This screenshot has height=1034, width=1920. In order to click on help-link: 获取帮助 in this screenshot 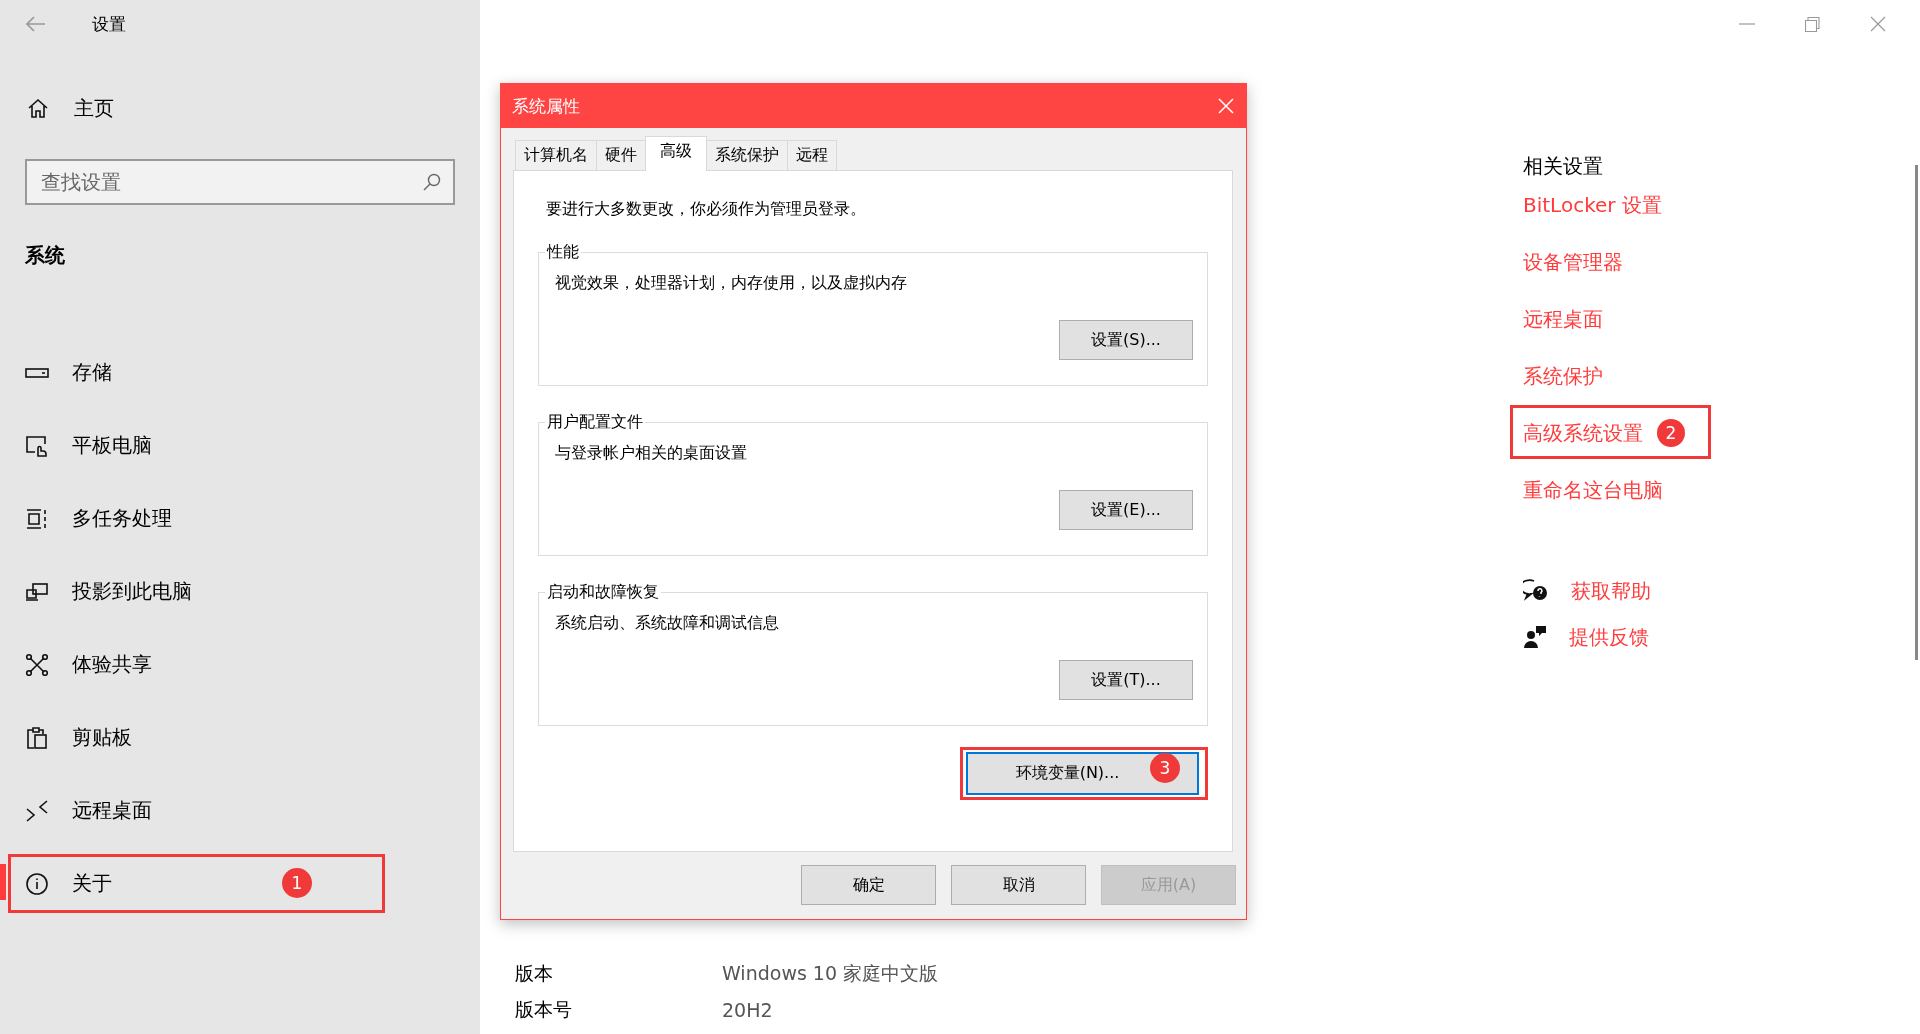, I will do `click(1611, 591)`.